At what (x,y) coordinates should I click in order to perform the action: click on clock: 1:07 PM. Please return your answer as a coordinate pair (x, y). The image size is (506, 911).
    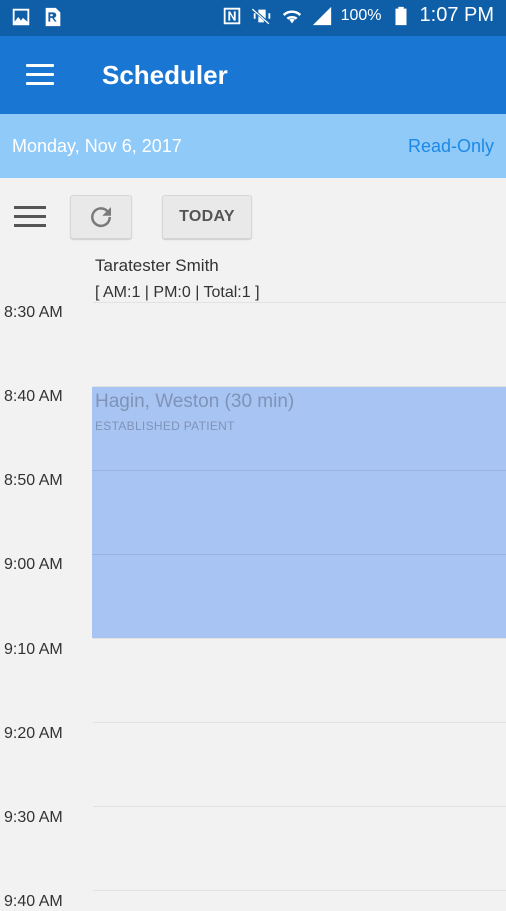
    Looking at the image, I should click on (456, 15).